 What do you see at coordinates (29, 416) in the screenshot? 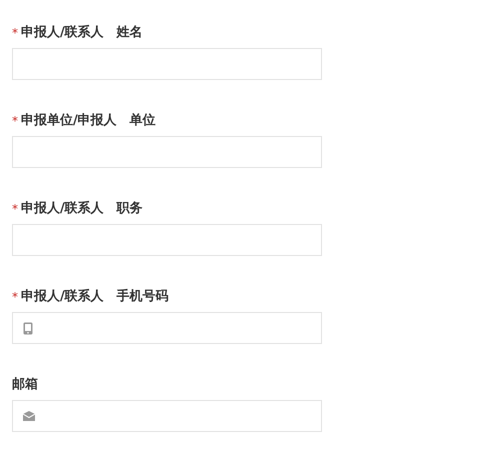
I see `envelope-icon` at bounding box center [29, 416].